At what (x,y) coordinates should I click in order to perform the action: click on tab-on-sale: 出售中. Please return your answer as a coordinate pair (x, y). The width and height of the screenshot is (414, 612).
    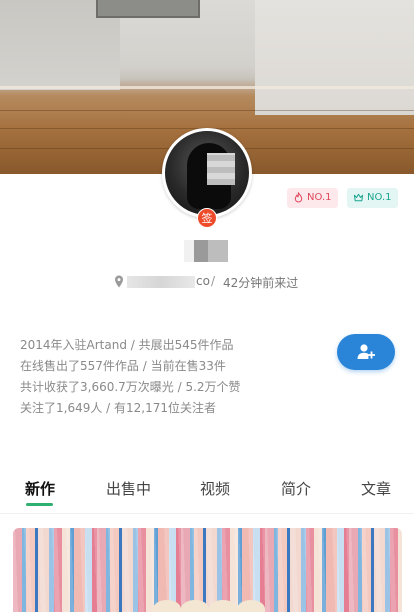
    Looking at the image, I should click on (128, 488).